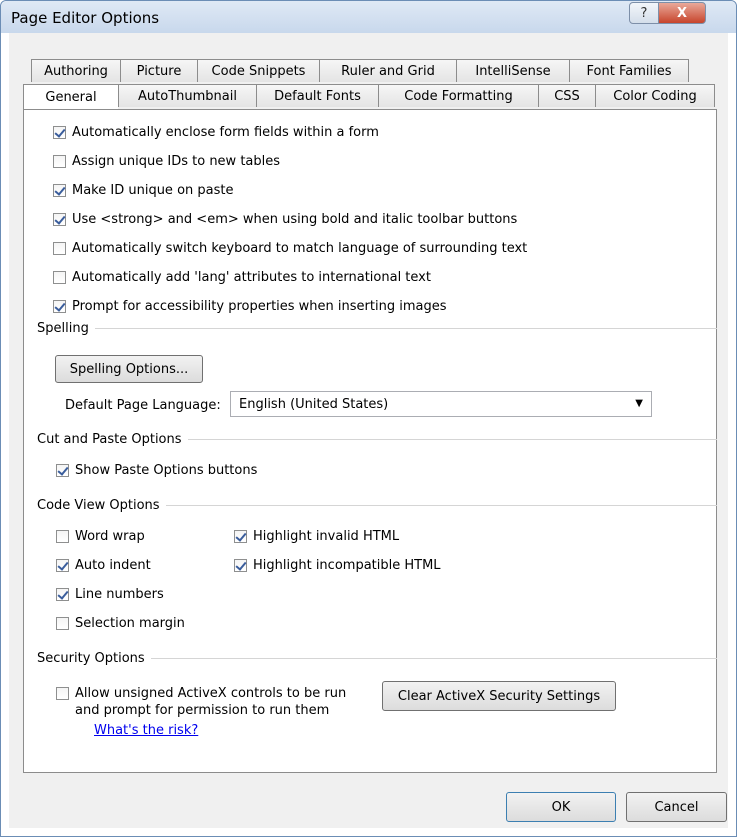  I want to click on option-unique-id-paste: Make ID unique on paste, so click(143, 190).